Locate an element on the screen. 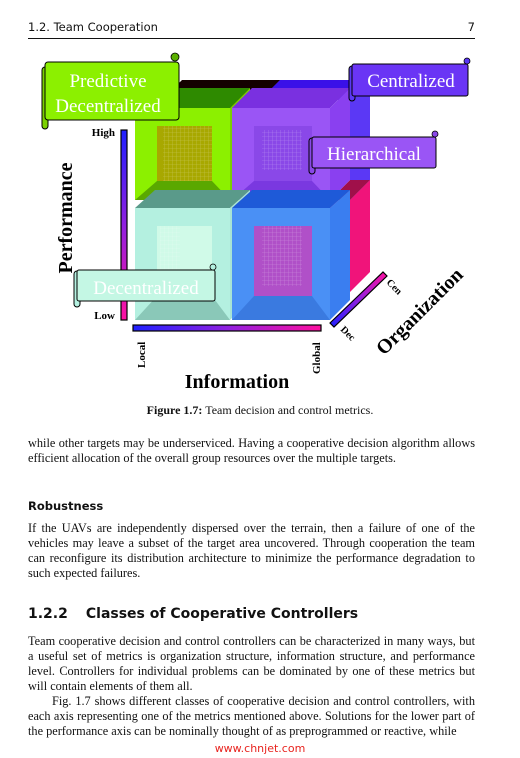  callout-decentralized-text: Decentralized is located at coordinates (146, 288).